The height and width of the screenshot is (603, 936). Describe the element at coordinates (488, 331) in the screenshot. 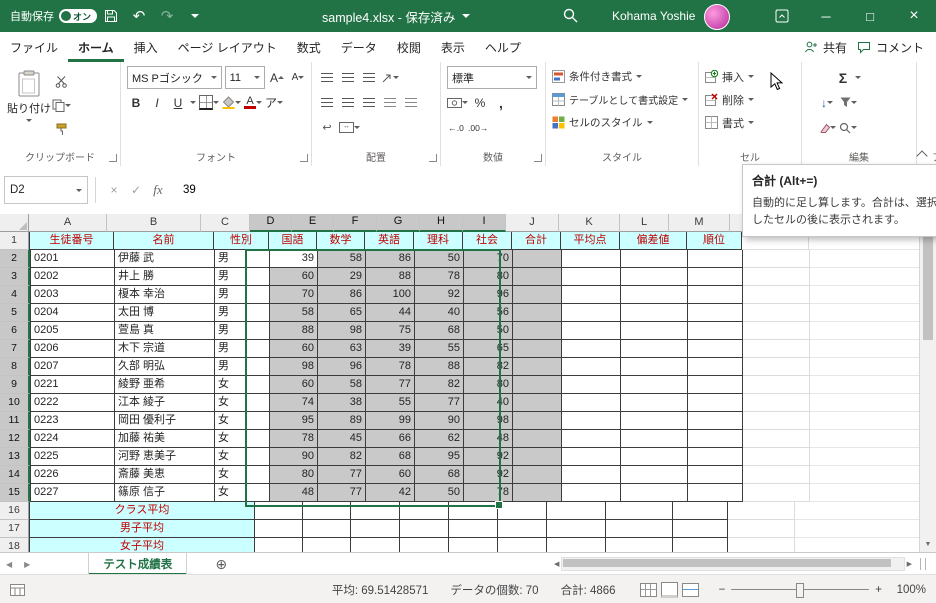

I see `cell-H6: 50` at that location.